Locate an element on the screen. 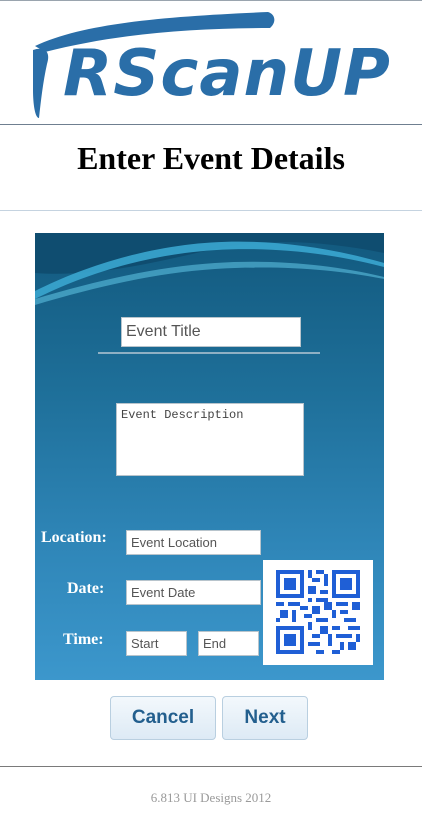  event-location-input: Event Location is located at coordinates (193, 542).